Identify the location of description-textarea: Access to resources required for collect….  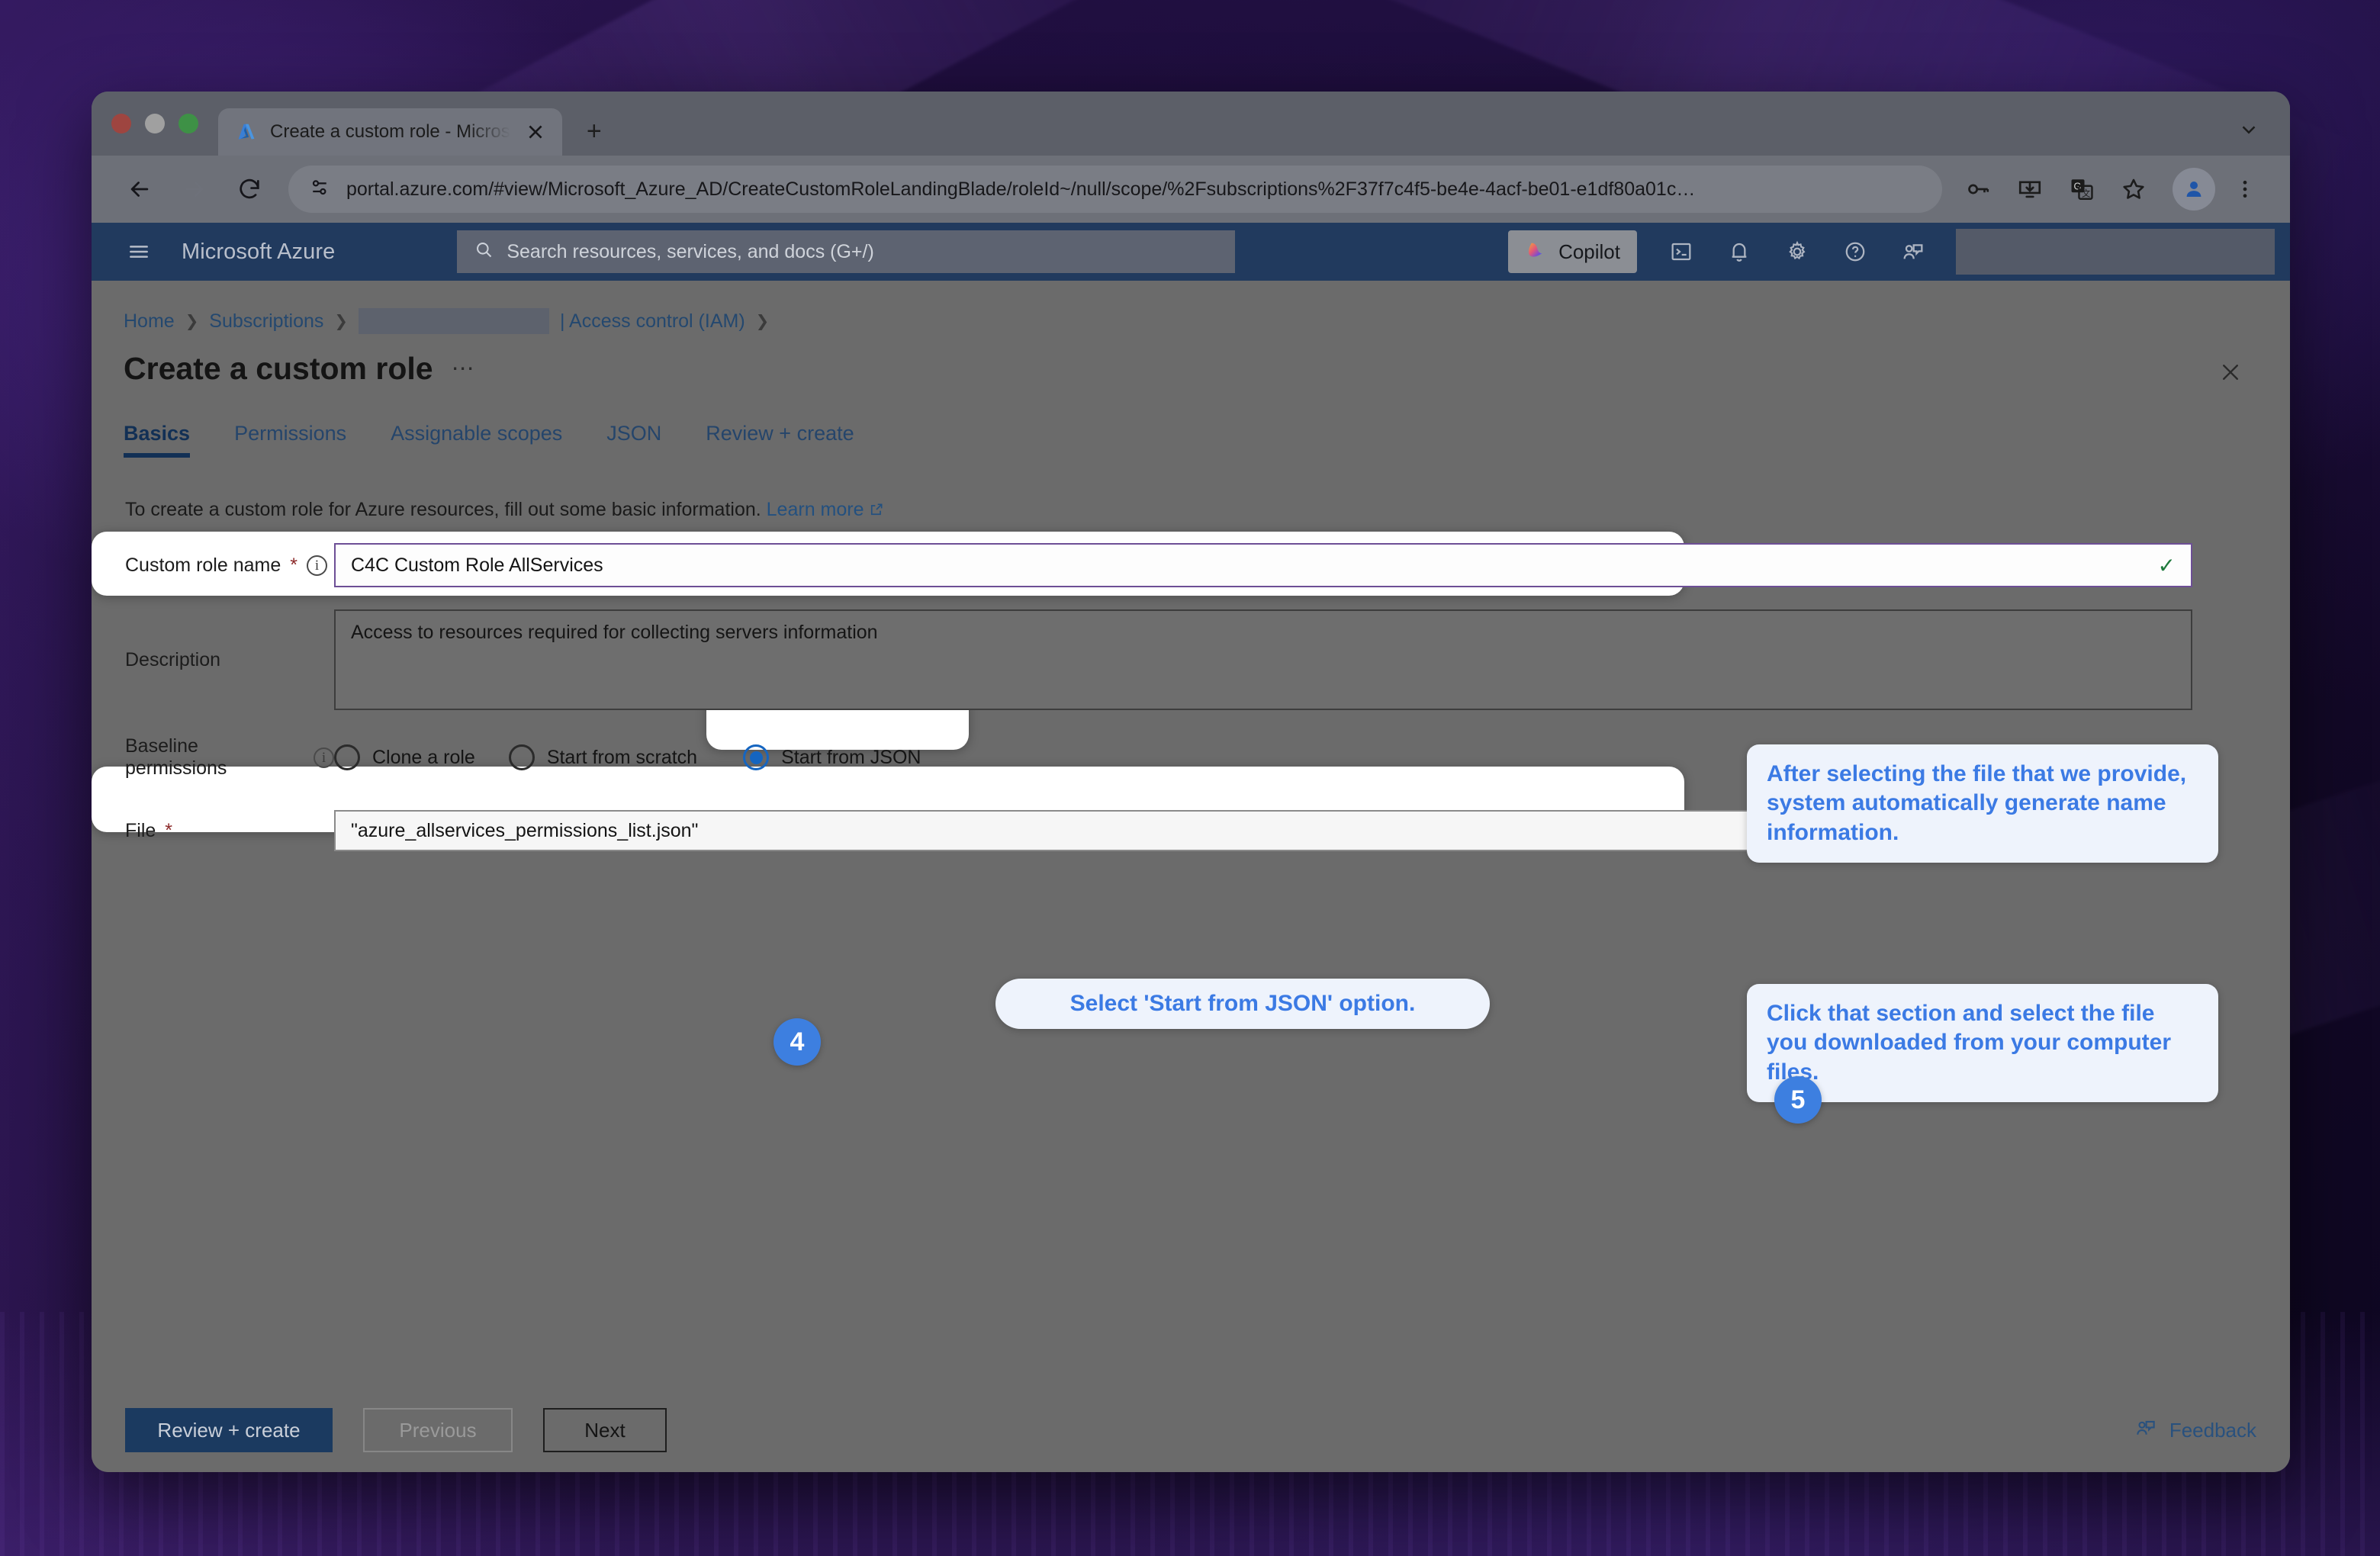
(1263, 659).